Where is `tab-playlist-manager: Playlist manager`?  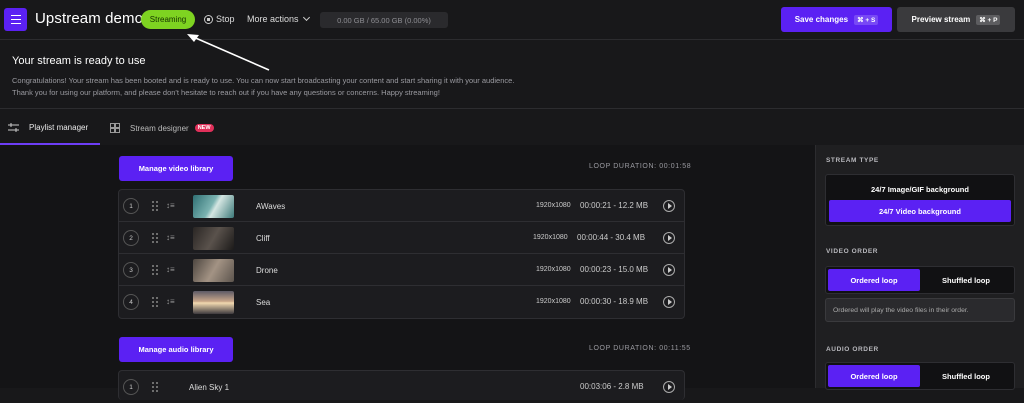 tab-playlist-manager: Playlist manager is located at coordinates (48, 127).